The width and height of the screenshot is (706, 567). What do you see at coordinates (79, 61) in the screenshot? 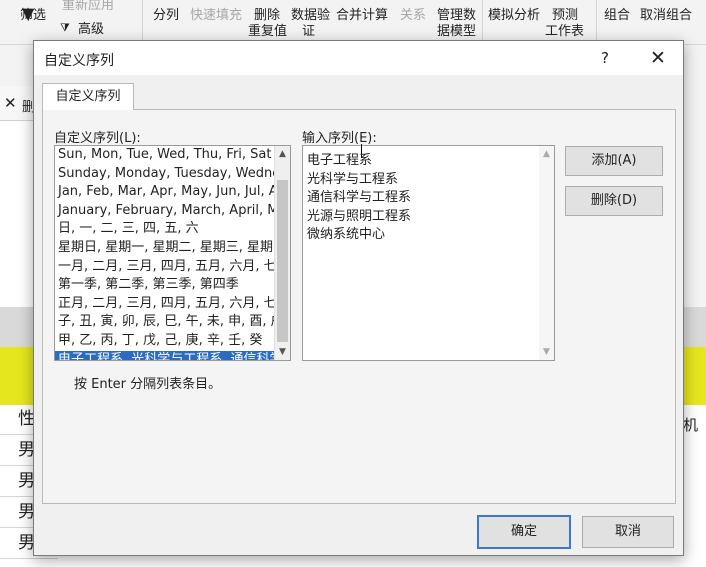
I see `dialog-title: 自定义序列` at bounding box center [79, 61].